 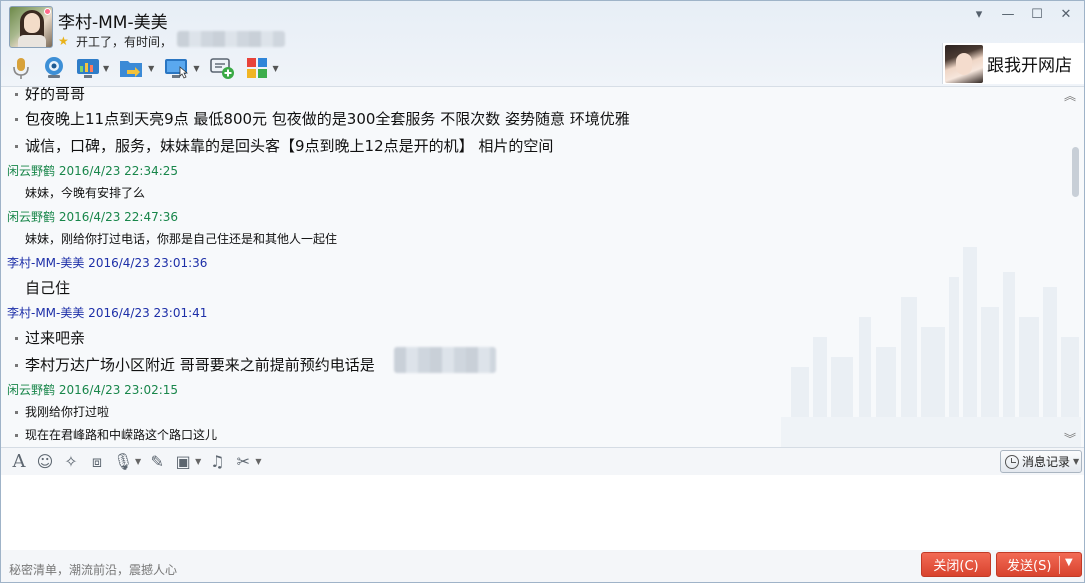 What do you see at coordinates (97, 462) in the screenshot?
I see `screenshot-icon: ⧈` at bounding box center [97, 462].